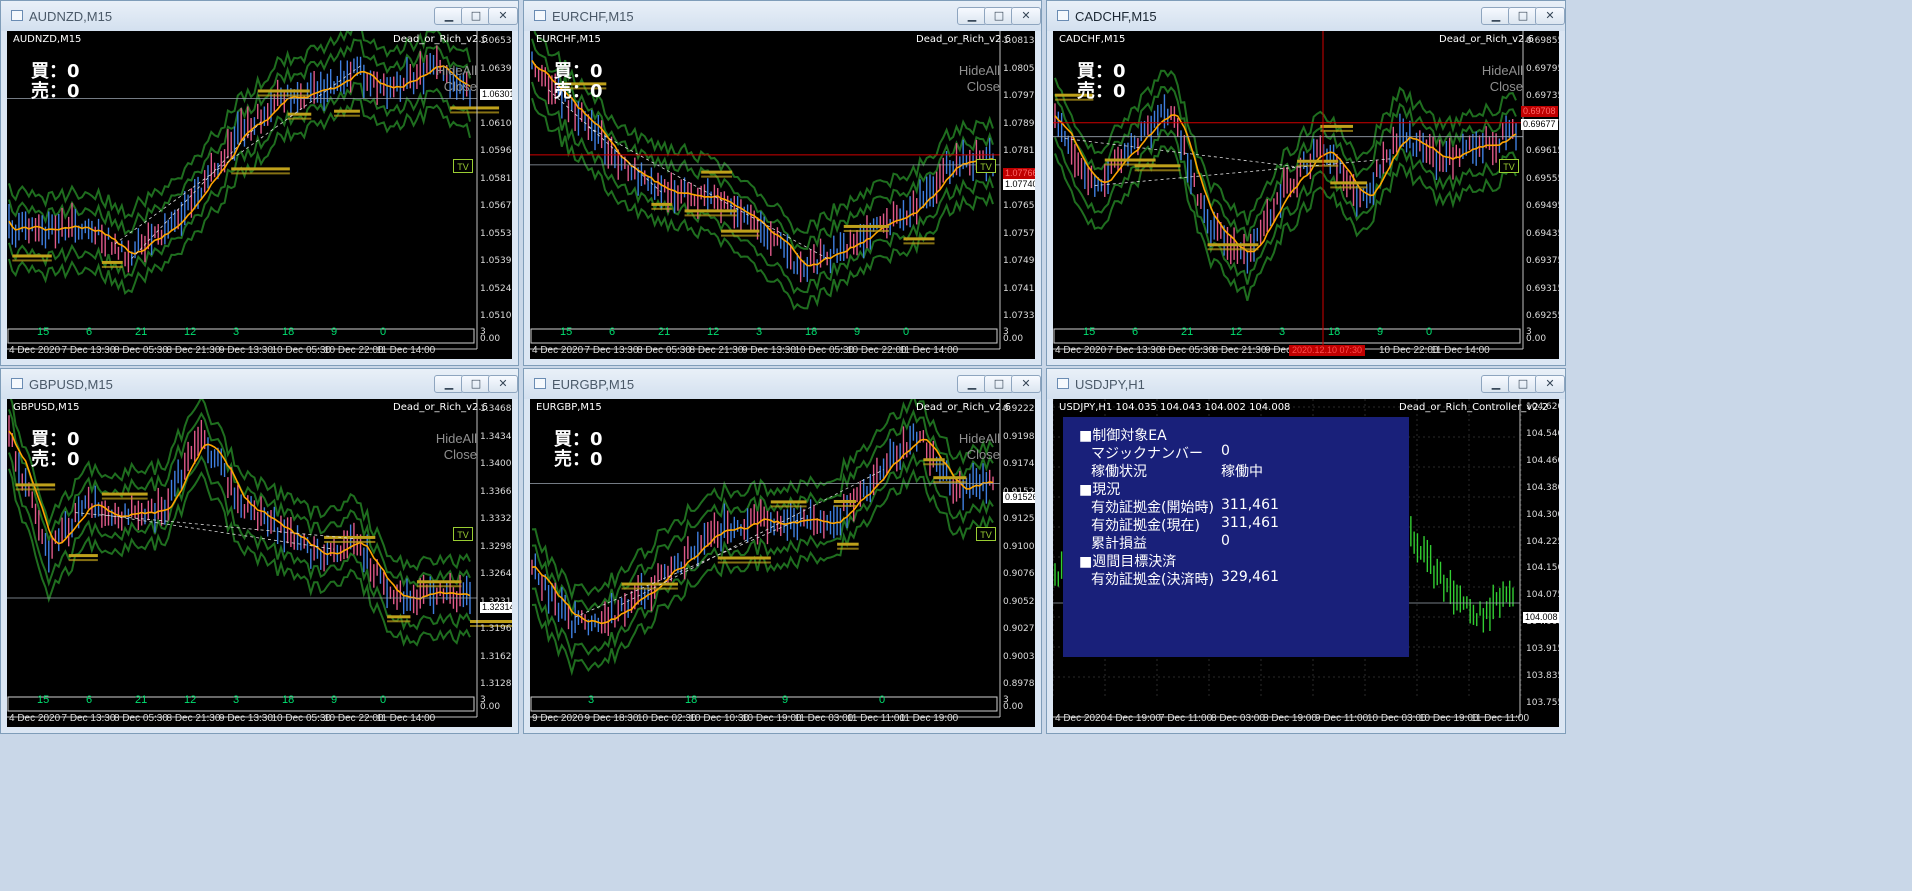  I want to click on equity-now-row: 有効証拠金(現在) 311,461, so click(1241, 525).